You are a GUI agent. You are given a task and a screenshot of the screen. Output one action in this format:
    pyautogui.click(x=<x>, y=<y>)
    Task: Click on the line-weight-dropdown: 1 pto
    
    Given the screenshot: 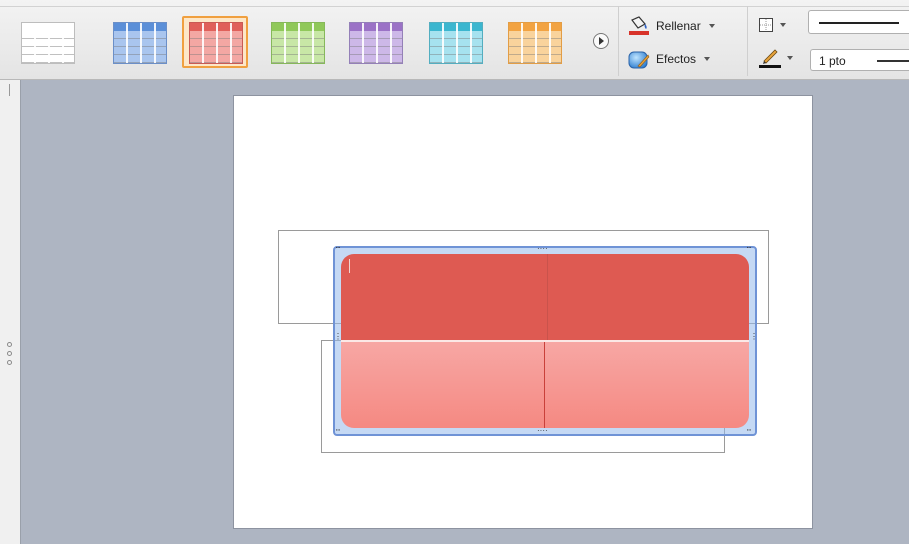 What is the action you would take?
    pyautogui.click(x=859, y=60)
    